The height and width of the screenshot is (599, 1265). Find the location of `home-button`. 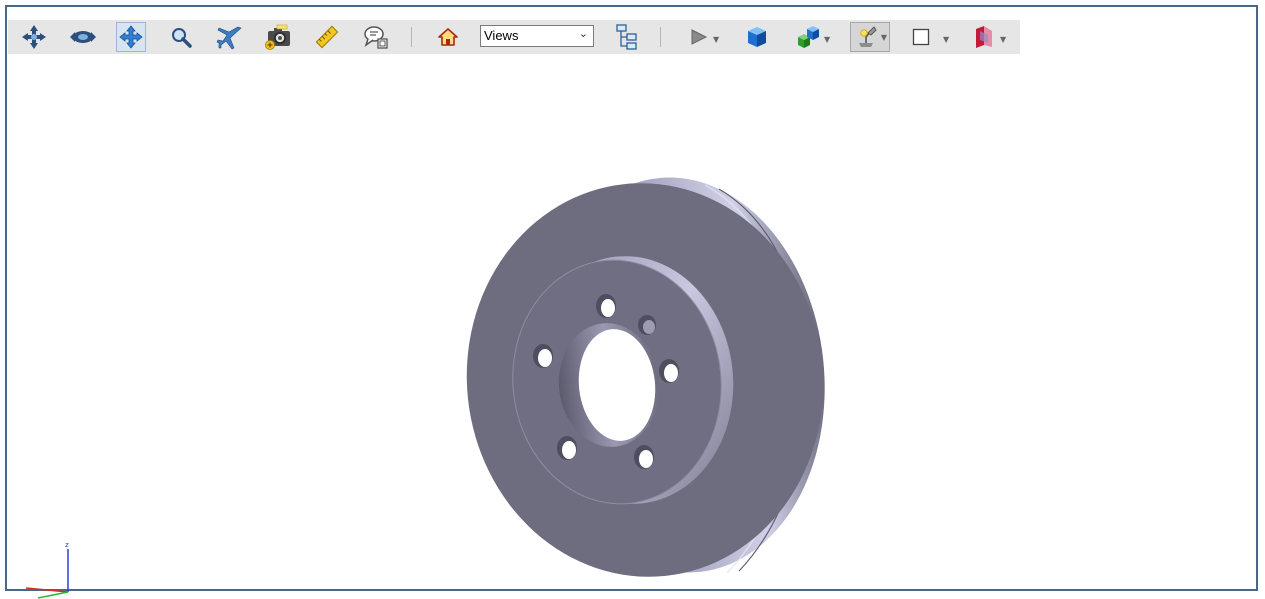

home-button is located at coordinates (448, 37).